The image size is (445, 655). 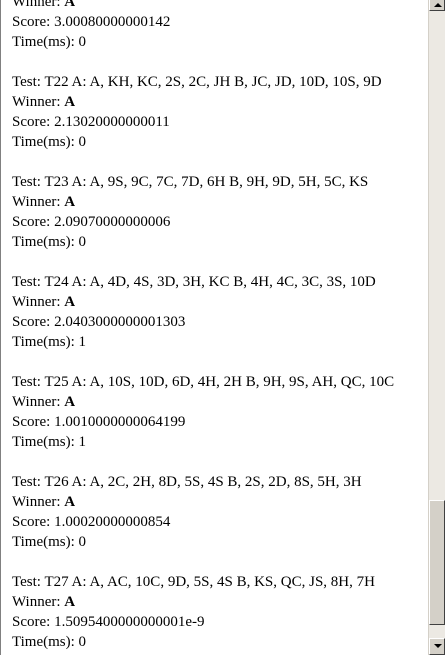 I want to click on arrow-up-icon, so click(x=438, y=5).